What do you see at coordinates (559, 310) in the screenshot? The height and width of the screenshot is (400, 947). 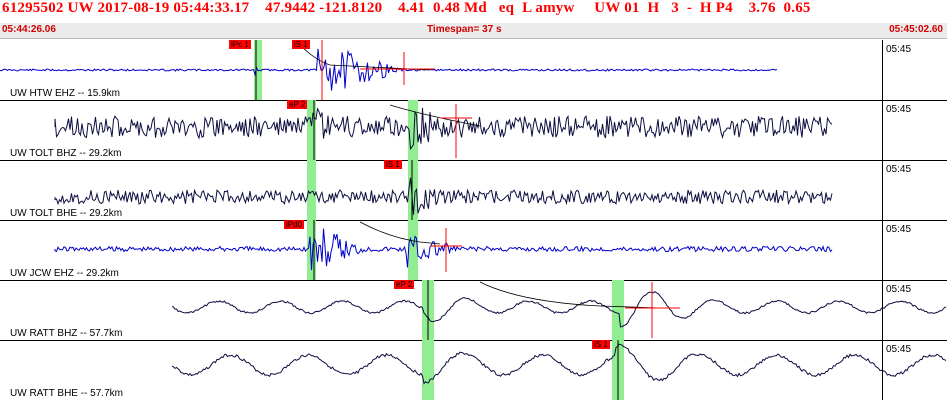 I see `waveform-ratt-bhz` at bounding box center [559, 310].